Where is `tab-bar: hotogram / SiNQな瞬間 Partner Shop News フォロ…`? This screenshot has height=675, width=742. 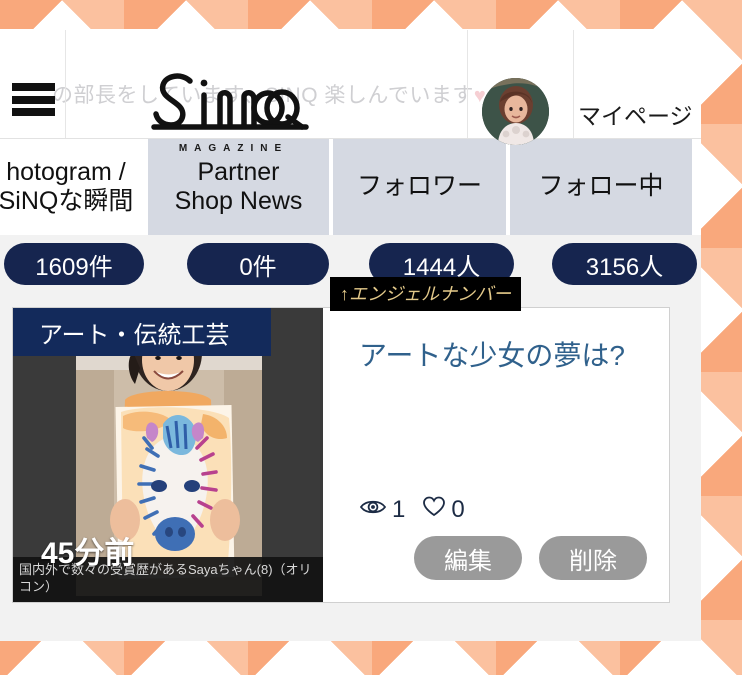
tab-bar: hotogram / SiNQな瞬間 Partner Shop News フォロ… is located at coordinates (350, 187).